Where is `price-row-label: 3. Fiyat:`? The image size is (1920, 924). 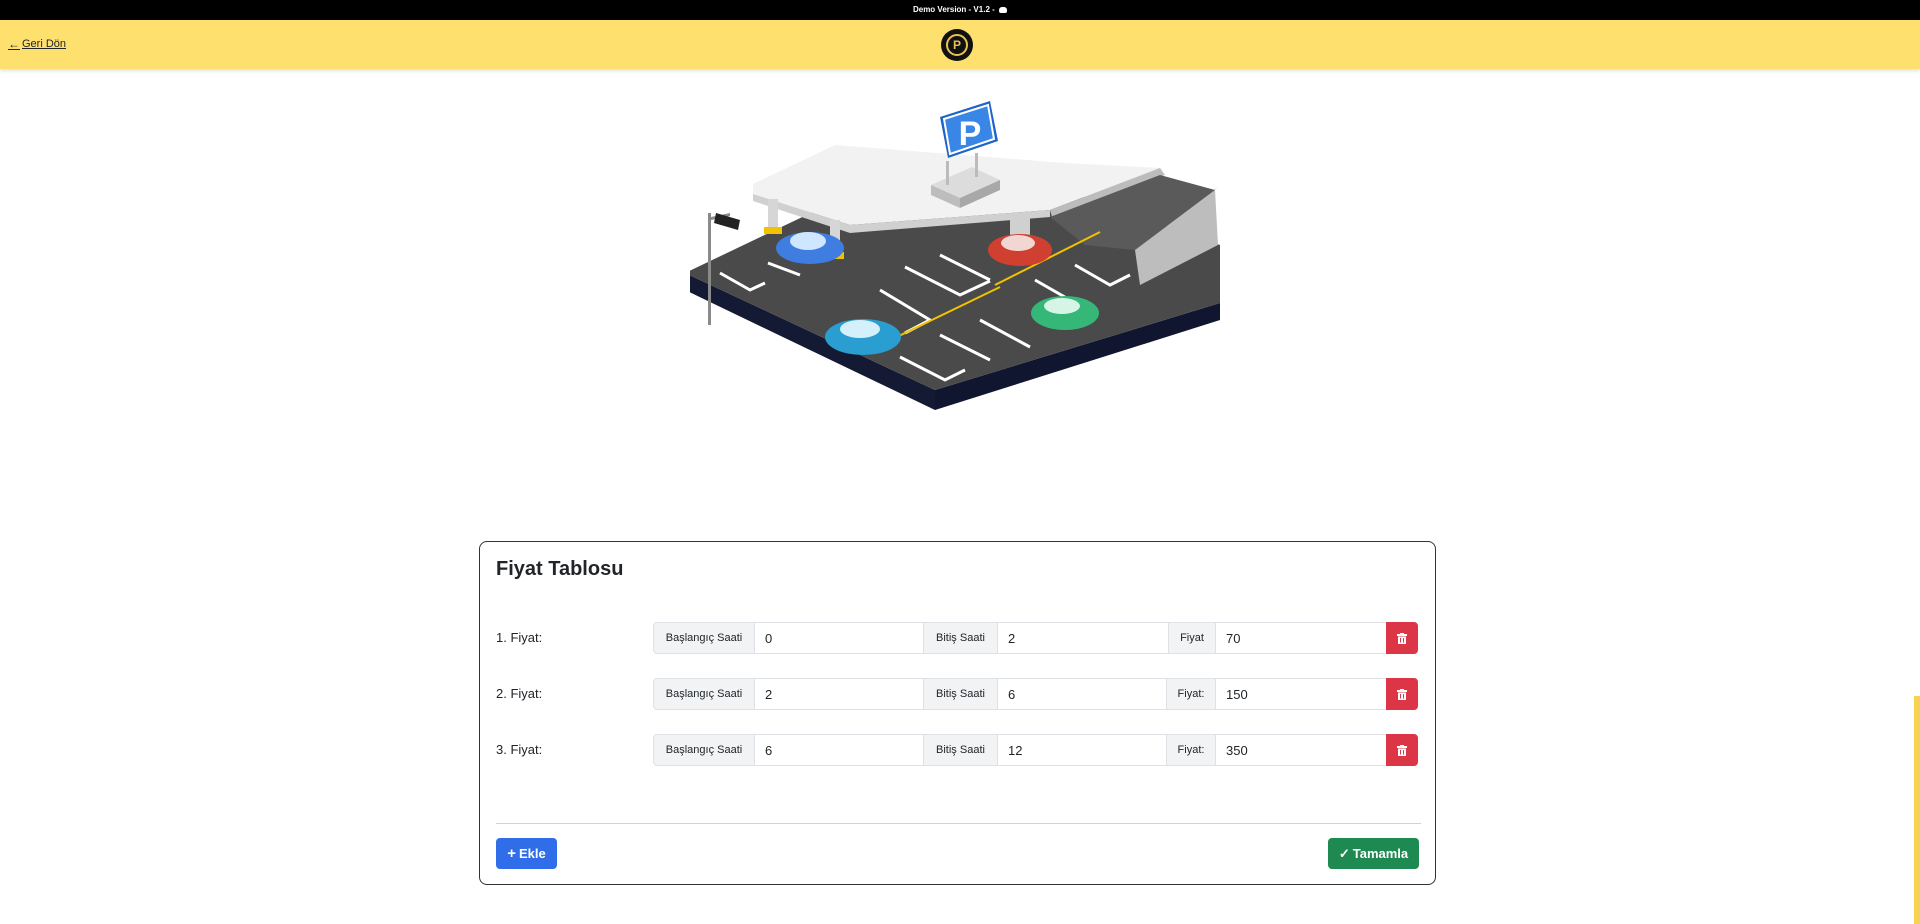
price-row-label: 3. Fiyat: is located at coordinates (519, 749).